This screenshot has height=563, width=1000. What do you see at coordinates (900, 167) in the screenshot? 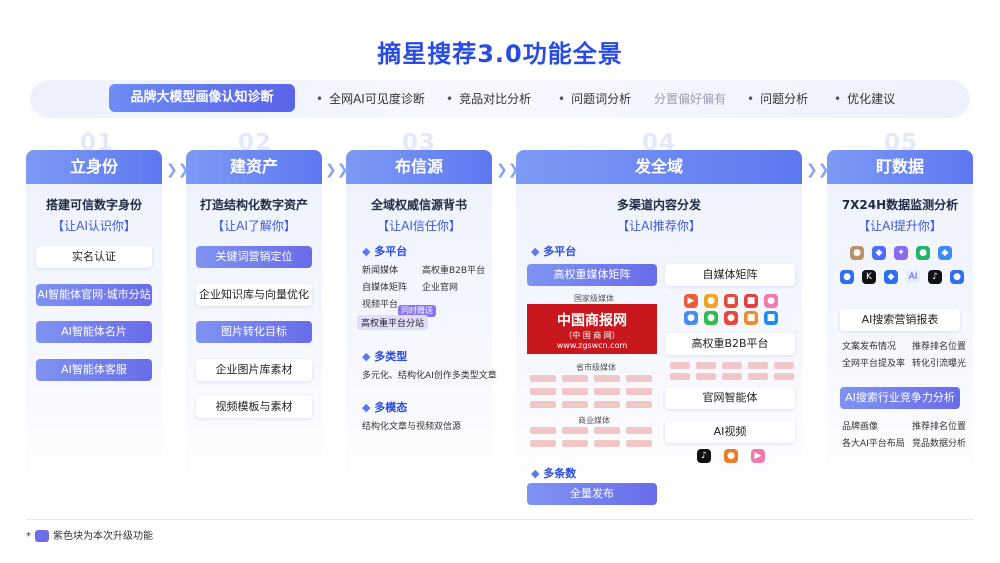
I see `column-head: 盯数据` at bounding box center [900, 167].